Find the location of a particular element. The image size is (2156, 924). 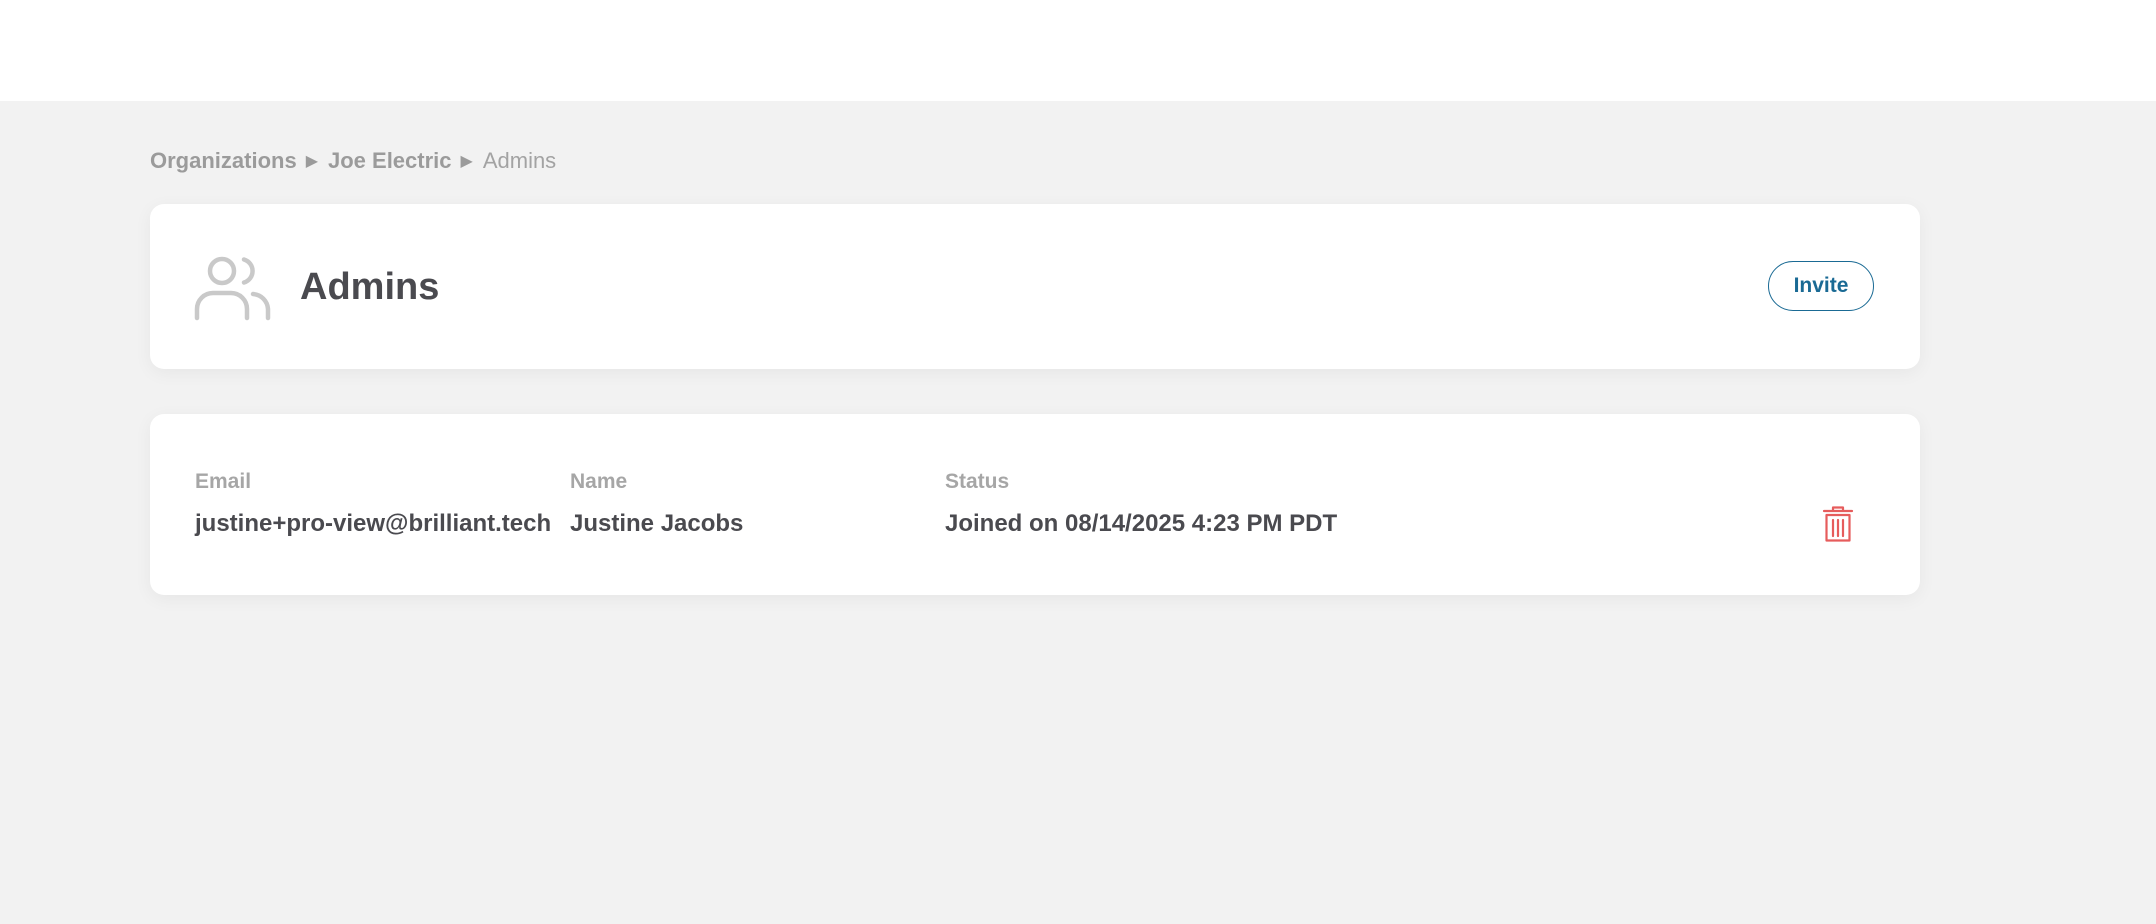

invite-button: Invite is located at coordinates (1821, 286).